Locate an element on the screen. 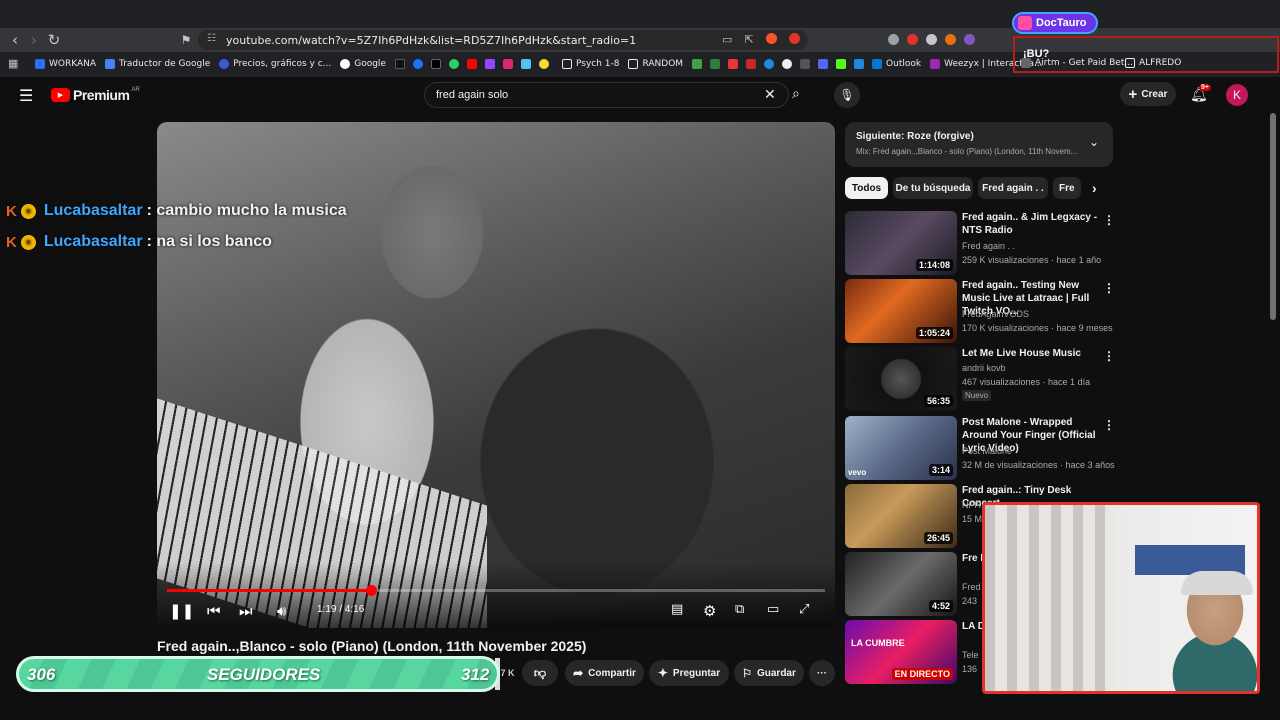  ask-button: ✦ Preguntar is located at coordinates (689, 673).